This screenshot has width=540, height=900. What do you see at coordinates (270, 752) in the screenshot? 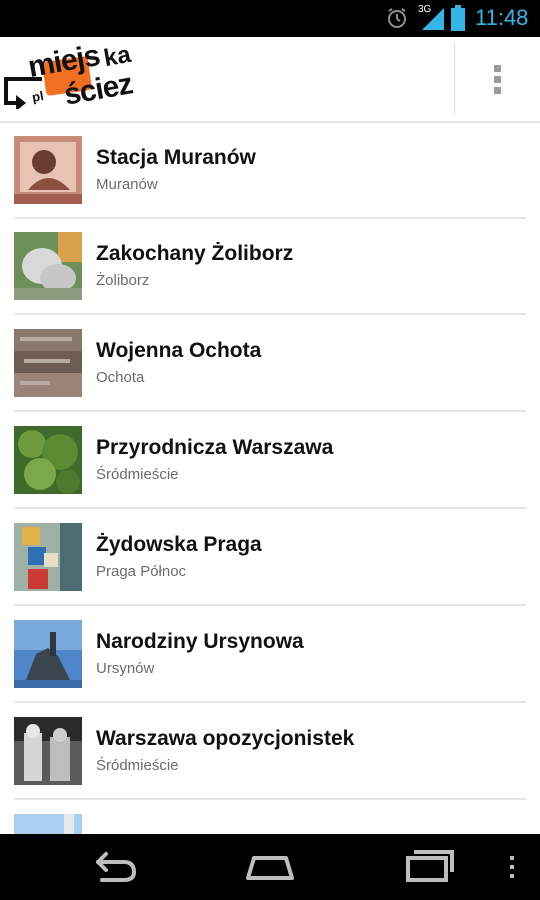
I see `list-item: Warszawa opozycjonistek Śródmieście` at bounding box center [270, 752].